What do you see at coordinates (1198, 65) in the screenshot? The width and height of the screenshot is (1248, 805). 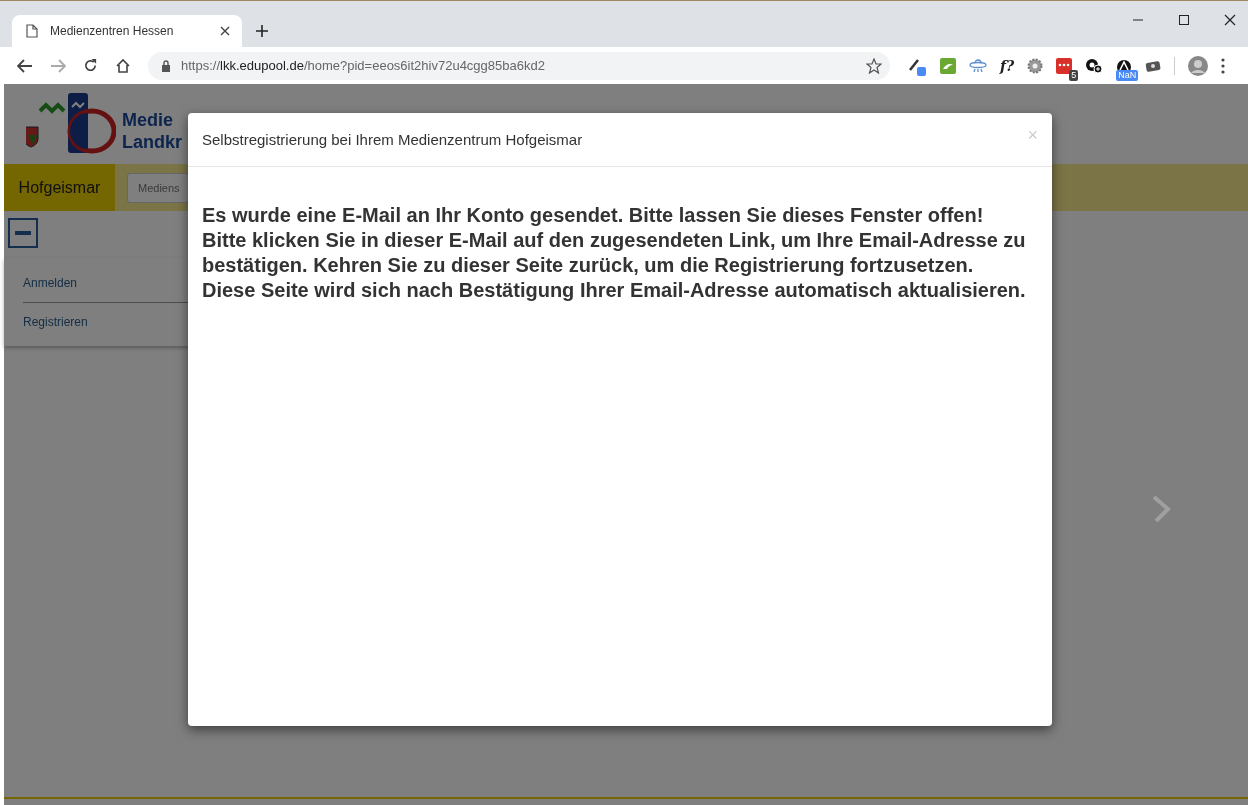 I see `avatar-icon` at bounding box center [1198, 65].